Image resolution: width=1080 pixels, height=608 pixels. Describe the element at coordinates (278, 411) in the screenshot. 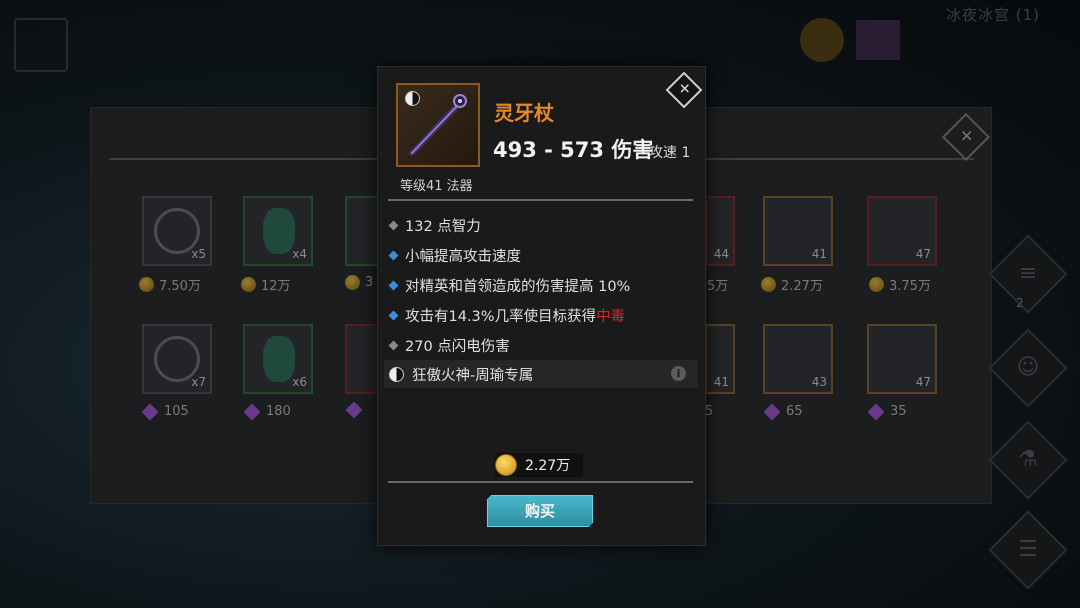

I see `price-value: 180` at that location.